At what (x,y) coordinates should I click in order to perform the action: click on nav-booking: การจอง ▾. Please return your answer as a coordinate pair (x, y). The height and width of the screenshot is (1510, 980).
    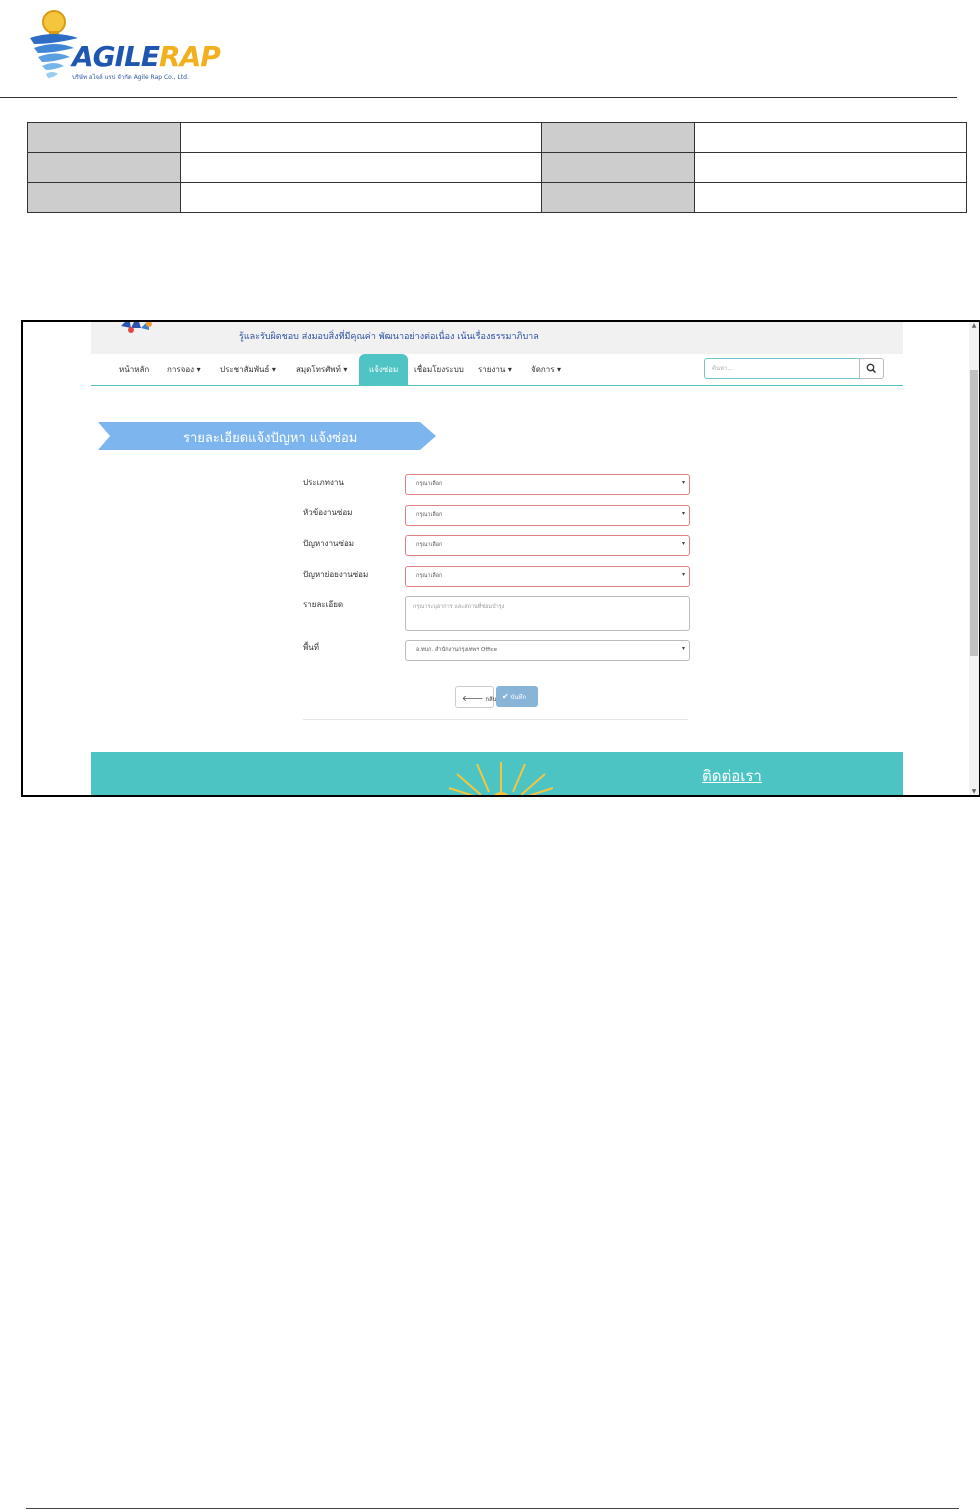
    Looking at the image, I should click on (184, 369).